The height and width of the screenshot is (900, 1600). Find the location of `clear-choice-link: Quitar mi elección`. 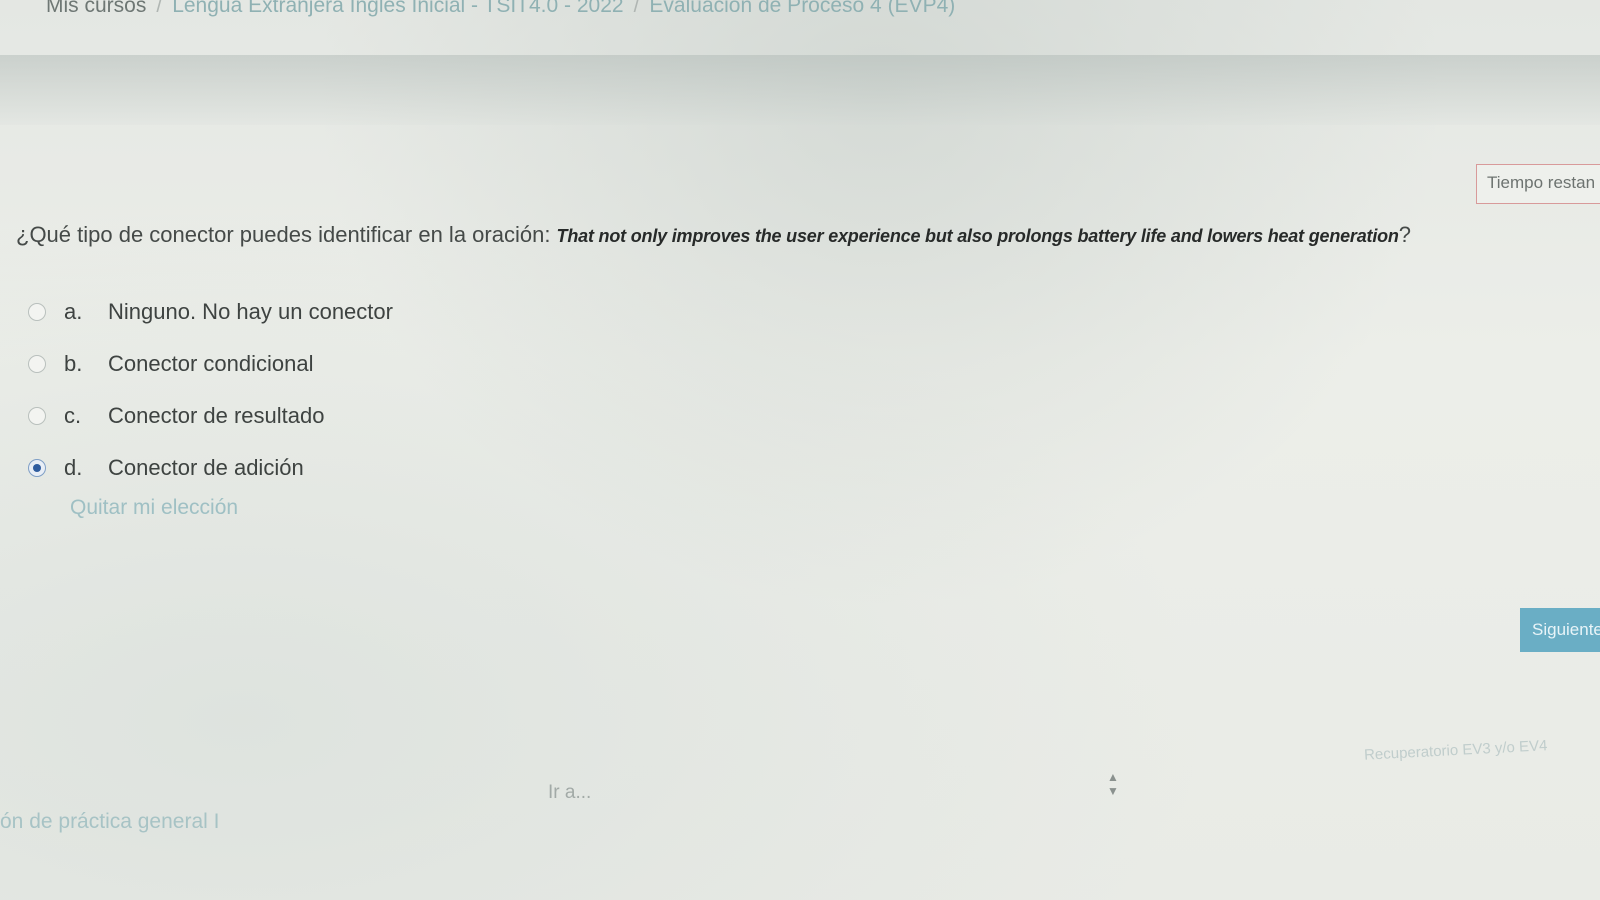

clear-choice-link: Quitar mi elección is located at coordinates (154, 508).